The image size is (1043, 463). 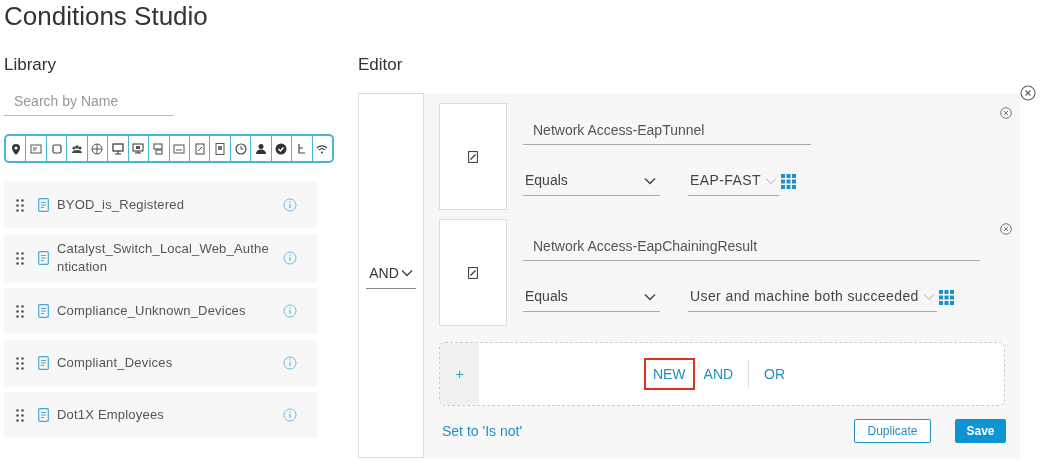 I want to click on chat-icon, so click(x=158, y=148).